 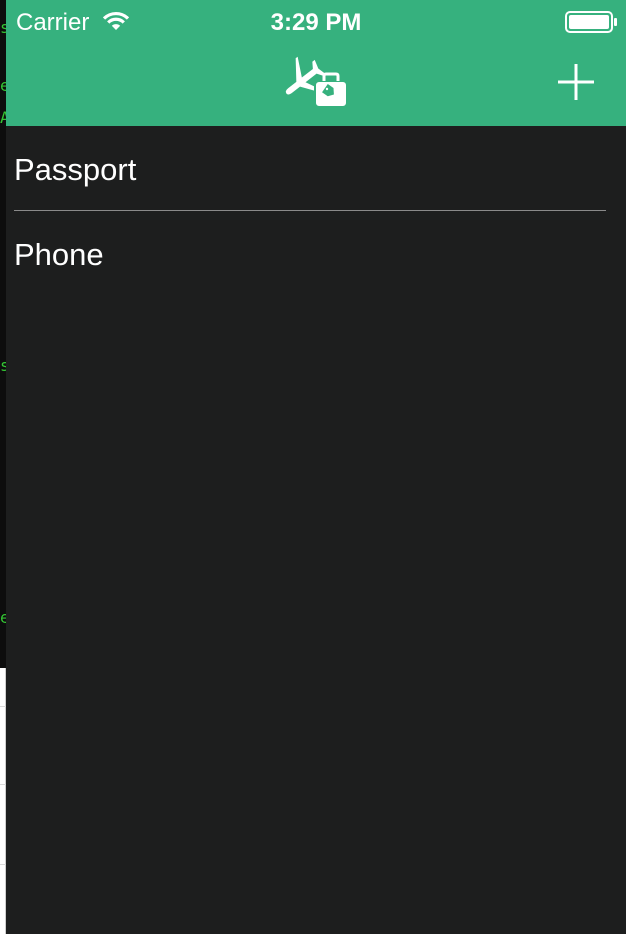 I want to click on clock-label: 3:29 PM, so click(x=316, y=22).